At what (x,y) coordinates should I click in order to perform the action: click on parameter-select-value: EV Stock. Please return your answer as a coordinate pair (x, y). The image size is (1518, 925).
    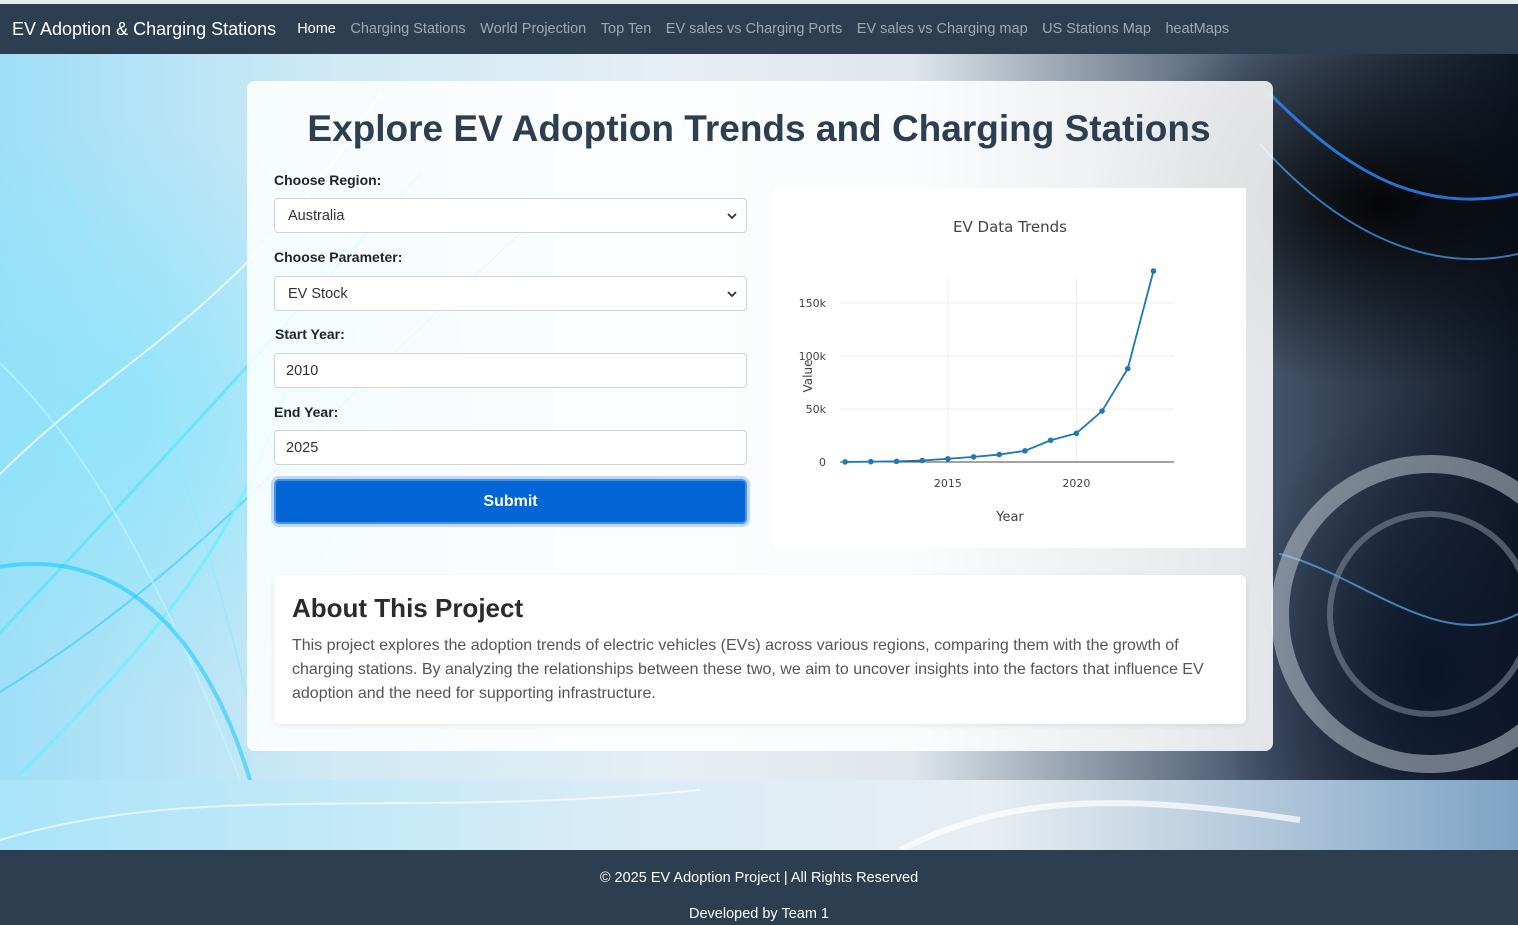
    Looking at the image, I should click on (318, 293).